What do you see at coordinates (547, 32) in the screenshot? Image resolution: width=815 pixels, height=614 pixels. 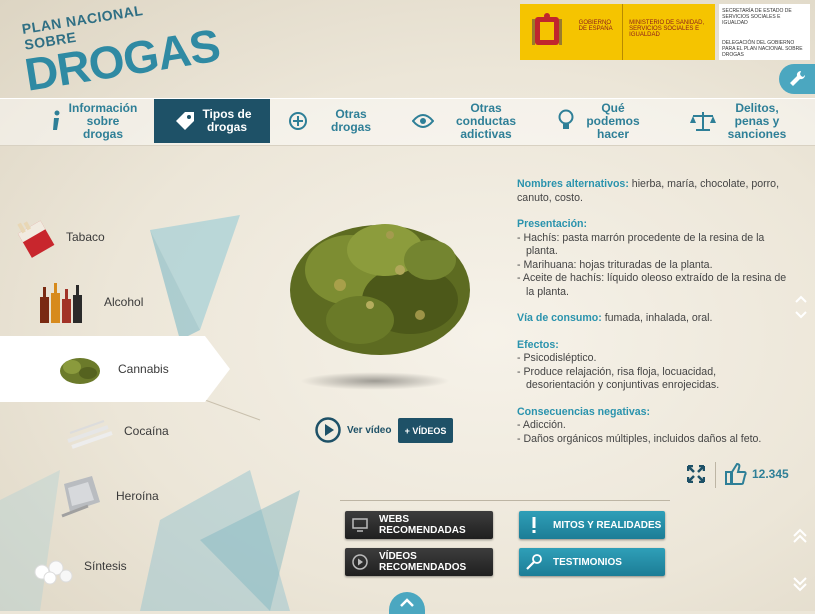 I see `coat-of-arms-icon` at bounding box center [547, 32].